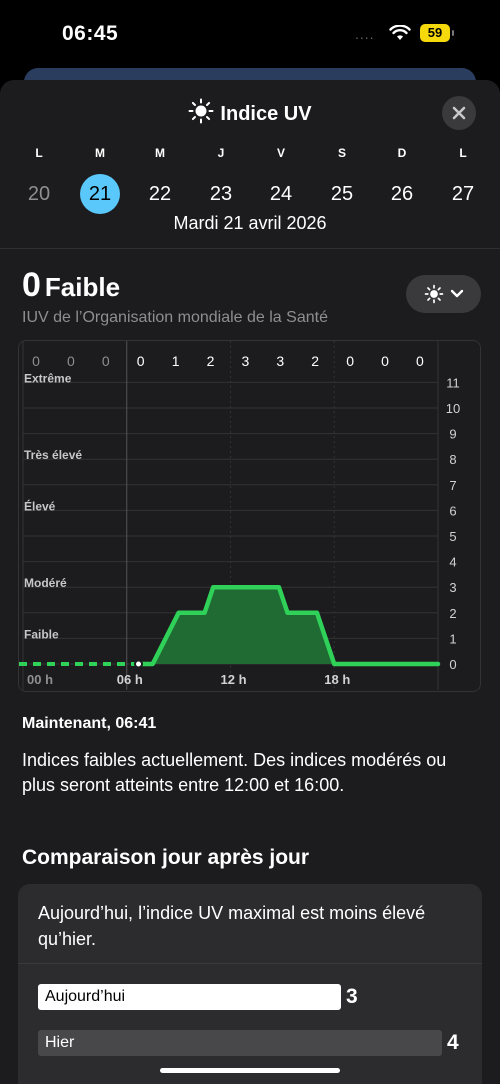 This screenshot has height=1084, width=500. I want to click on current-uv: 0 Faible, so click(71, 285).